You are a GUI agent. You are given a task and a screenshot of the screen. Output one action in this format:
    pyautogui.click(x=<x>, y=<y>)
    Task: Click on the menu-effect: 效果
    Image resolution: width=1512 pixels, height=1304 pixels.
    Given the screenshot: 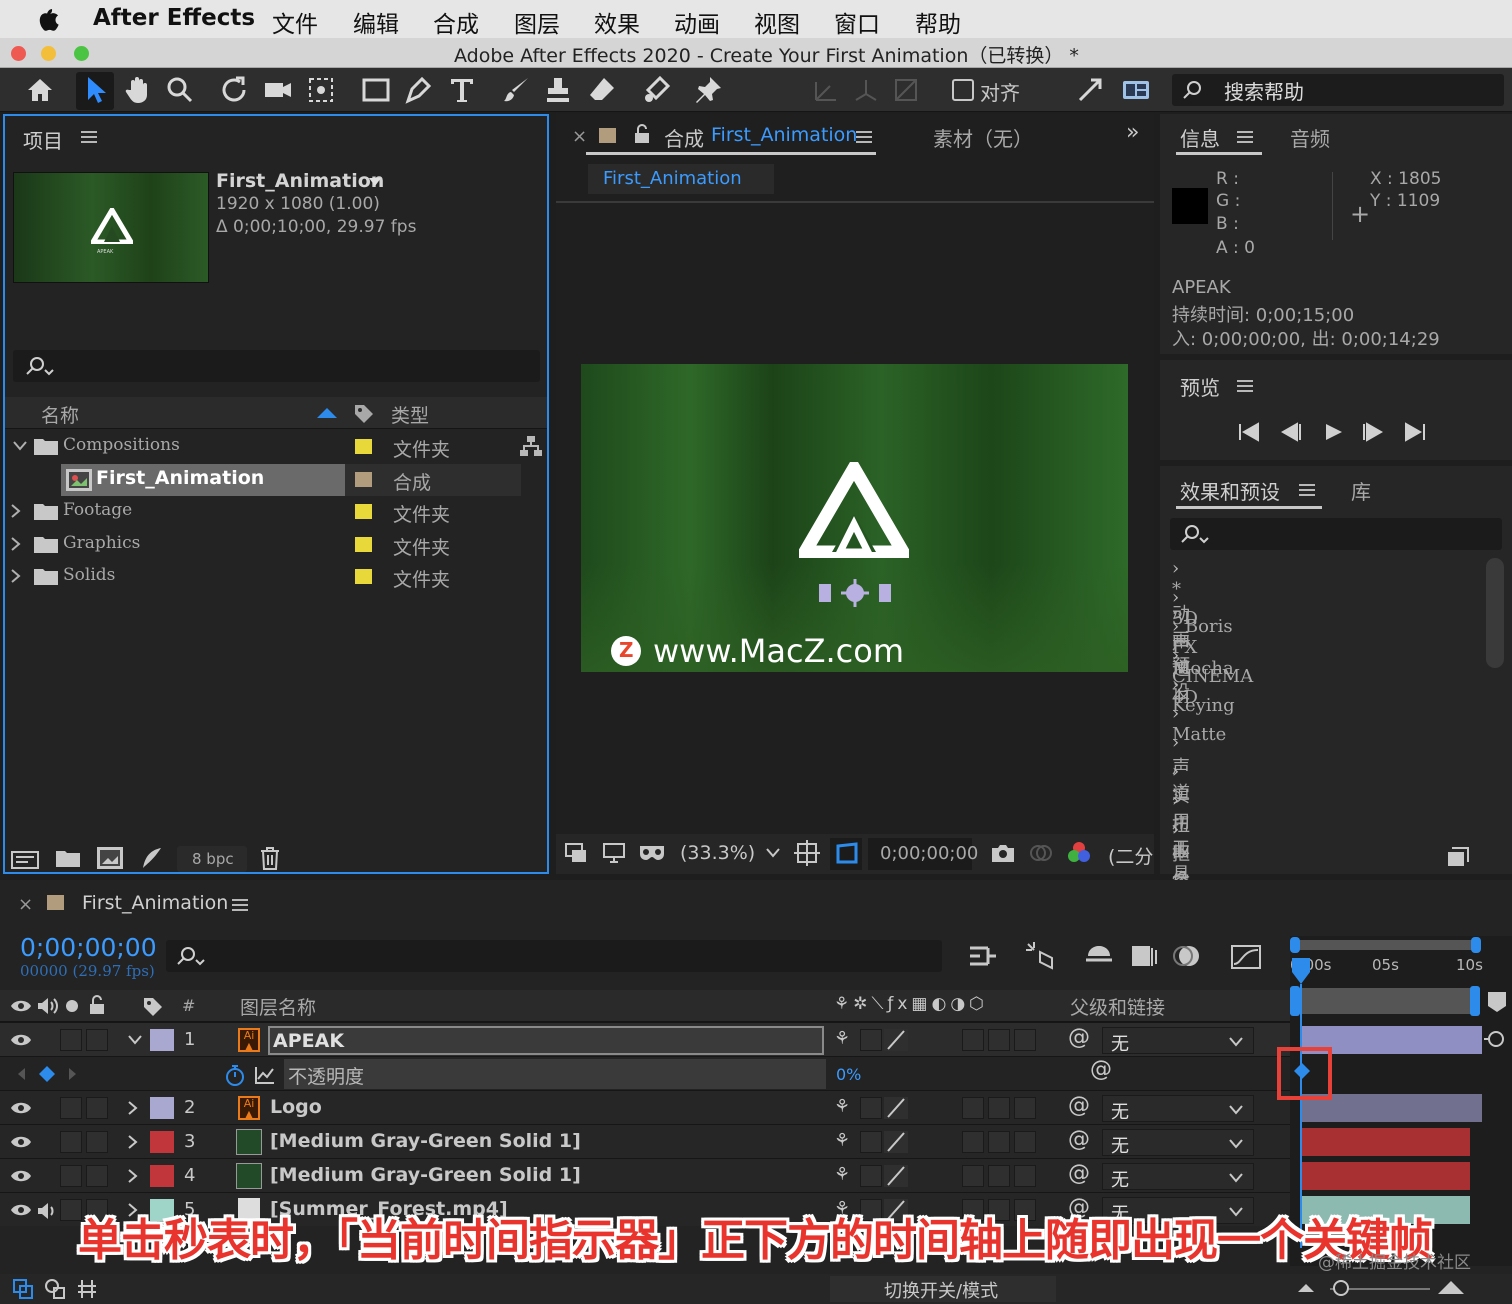 What is the action you would take?
    pyautogui.click(x=617, y=22)
    